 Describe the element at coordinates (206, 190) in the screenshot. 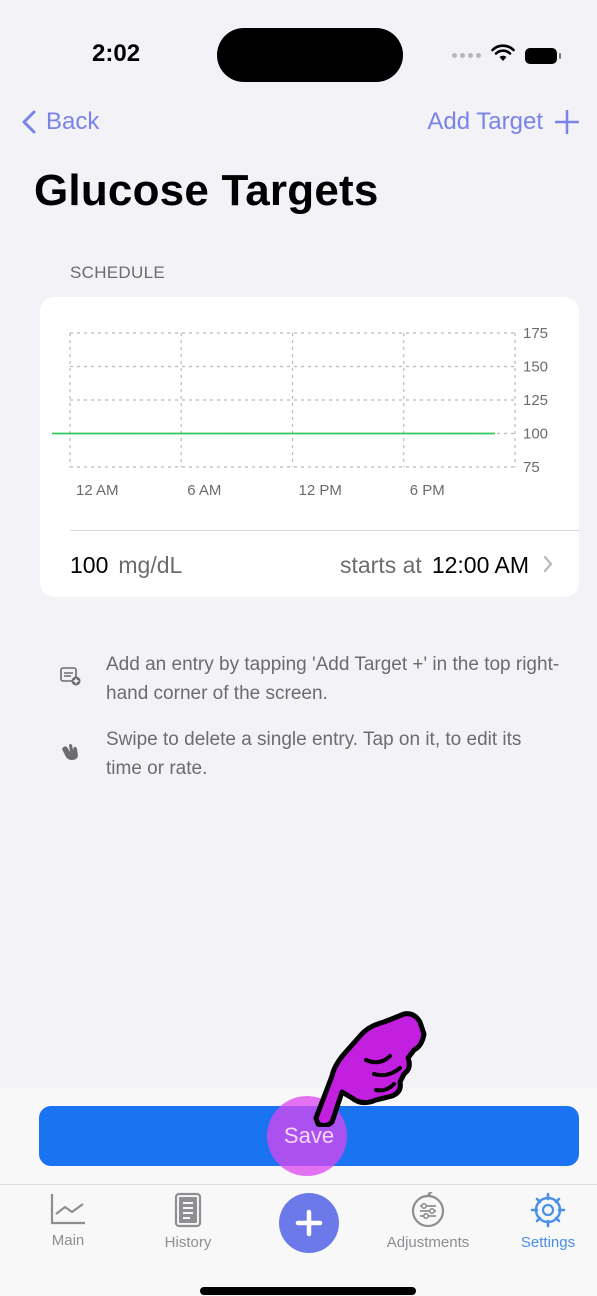

I see `page-title: Glucose Targets` at that location.